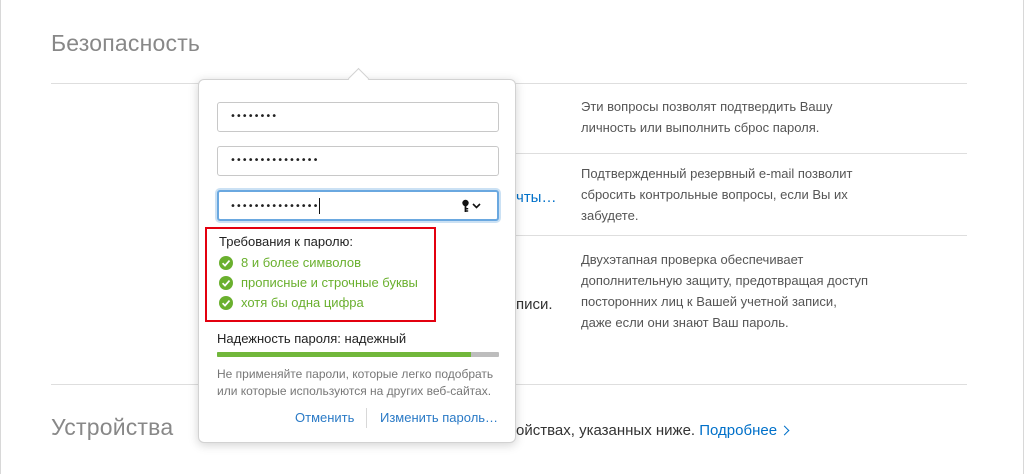 The width and height of the screenshot is (1024, 474). Describe the element at coordinates (358, 205) in the screenshot. I see `confirm-password-field: •••••••••••••••` at that location.